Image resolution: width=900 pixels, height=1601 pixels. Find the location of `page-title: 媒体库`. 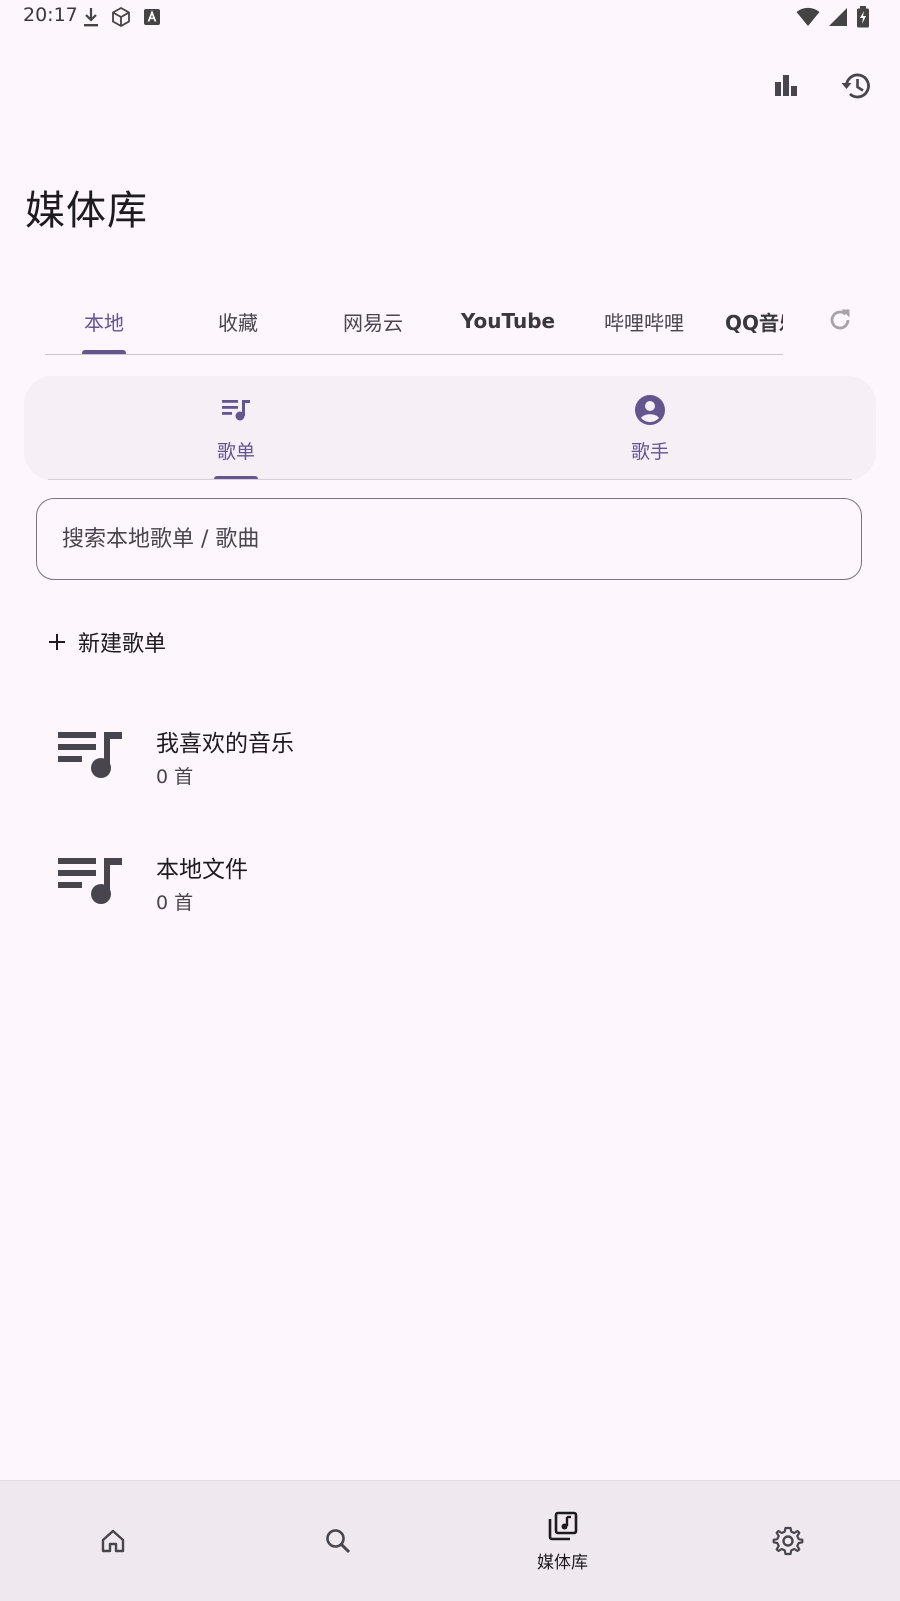

page-title: 媒体库 is located at coordinates (86, 211).